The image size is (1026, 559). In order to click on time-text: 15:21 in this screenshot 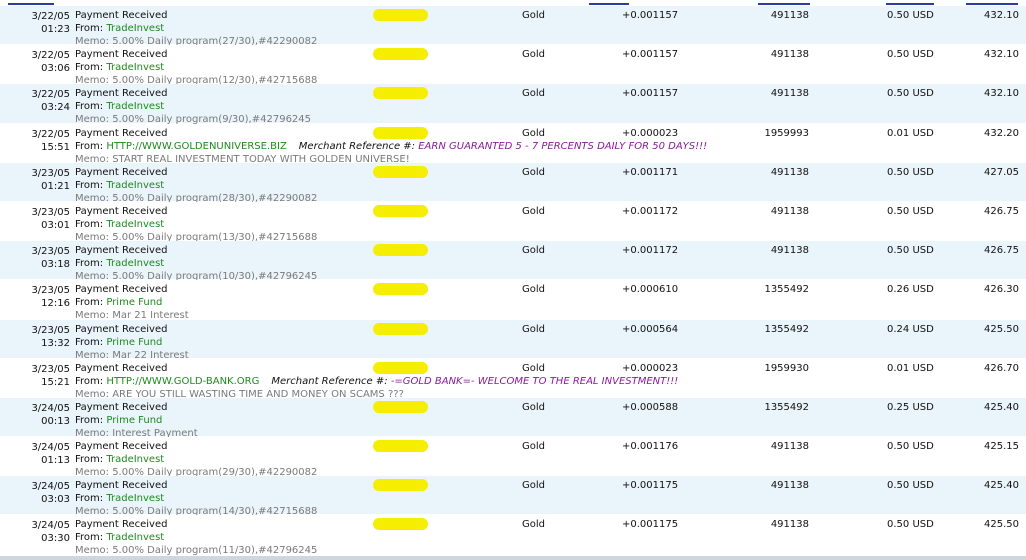, I will do `click(55, 382)`.